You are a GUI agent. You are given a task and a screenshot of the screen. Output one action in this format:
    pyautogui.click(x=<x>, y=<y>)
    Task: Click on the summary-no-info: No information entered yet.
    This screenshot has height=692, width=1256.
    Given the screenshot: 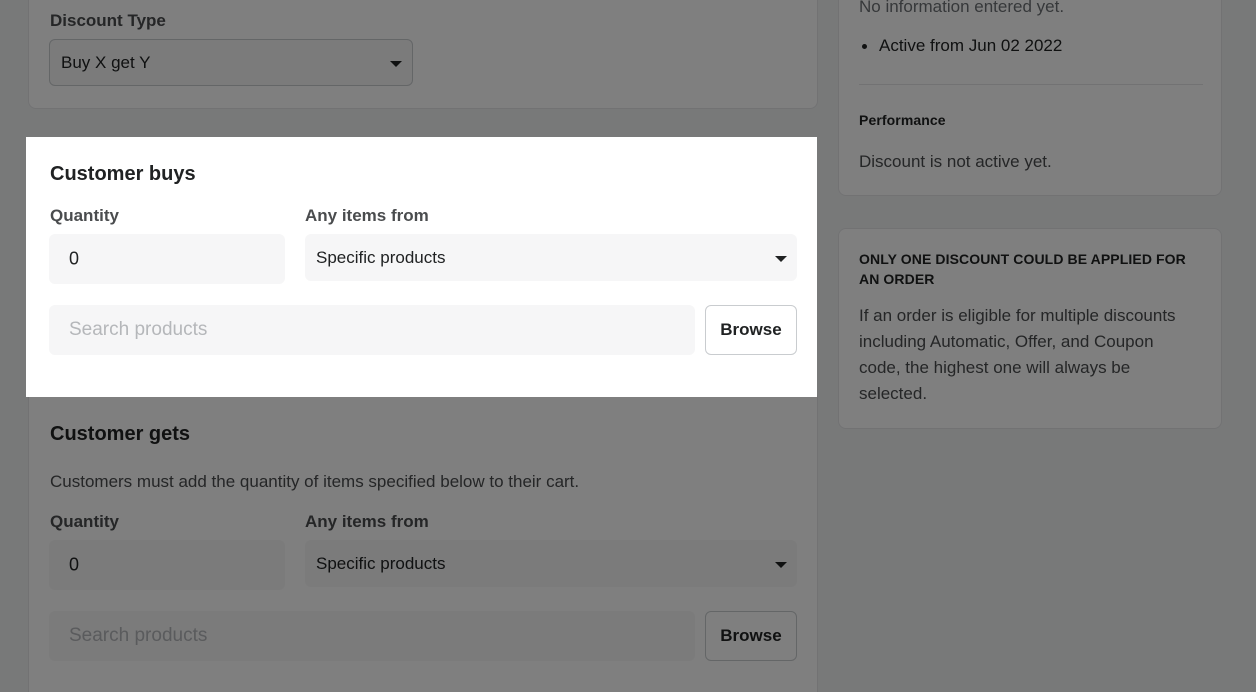 What is the action you would take?
    pyautogui.click(x=962, y=8)
    